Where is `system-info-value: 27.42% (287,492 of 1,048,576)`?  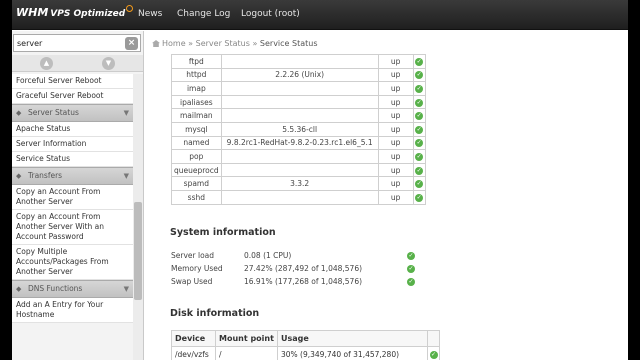 system-info-value: 27.42% (287,492 of 1,048,576) is located at coordinates (303, 268).